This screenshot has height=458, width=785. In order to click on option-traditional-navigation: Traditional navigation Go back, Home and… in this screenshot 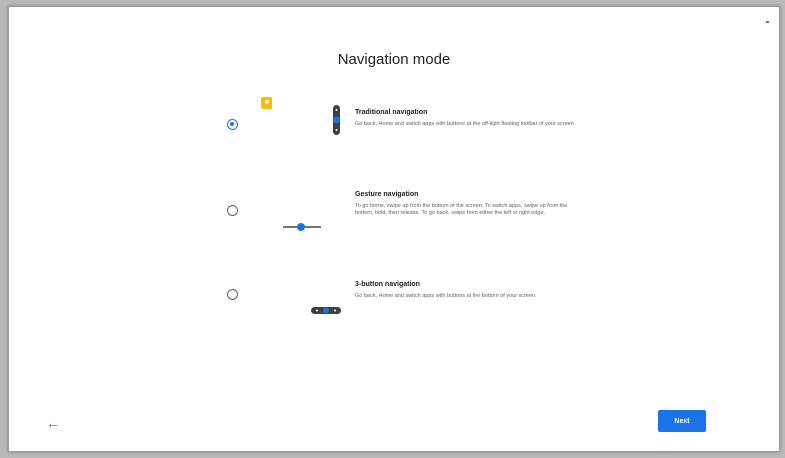, I will do `click(394, 132)`.